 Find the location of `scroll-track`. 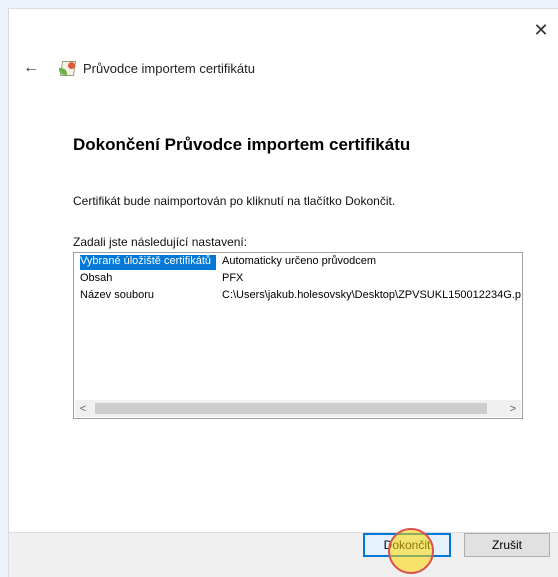

scroll-track is located at coordinates (298, 408).